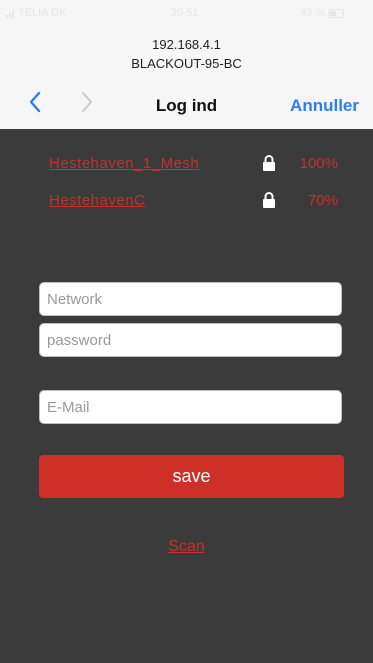 The image size is (373, 663). I want to click on signal-strength: 70%, so click(322, 200).